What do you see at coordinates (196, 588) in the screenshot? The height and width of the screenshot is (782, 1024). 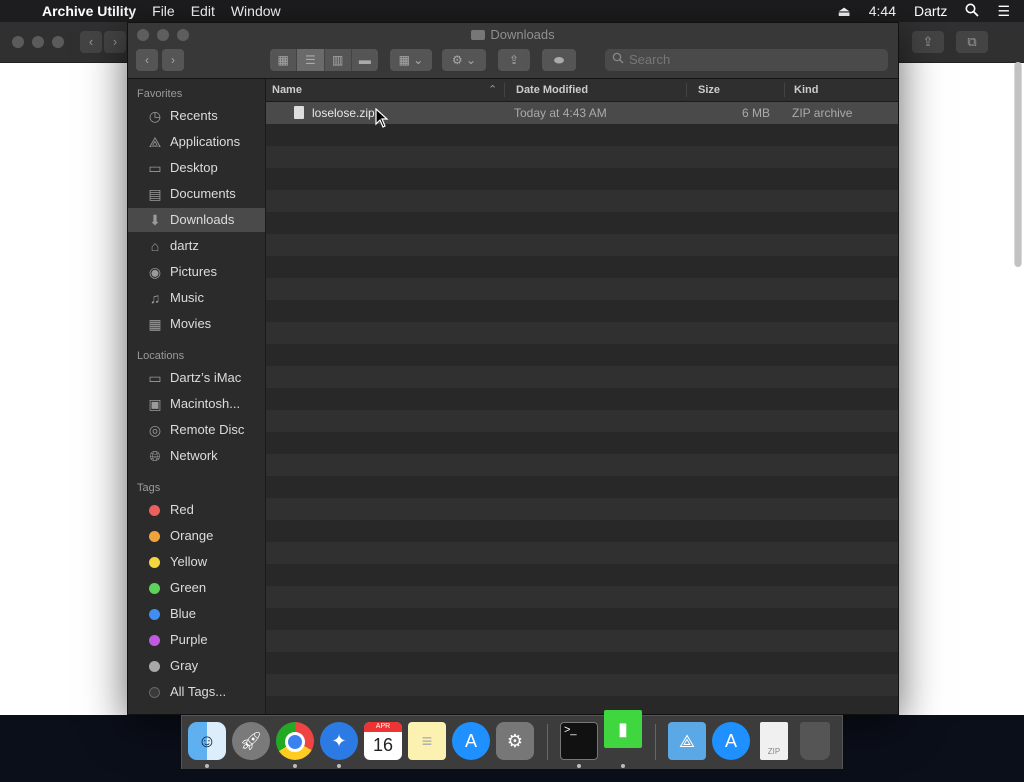 I see `sidebar-tag-green: Green` at bounding box center [196, 588].